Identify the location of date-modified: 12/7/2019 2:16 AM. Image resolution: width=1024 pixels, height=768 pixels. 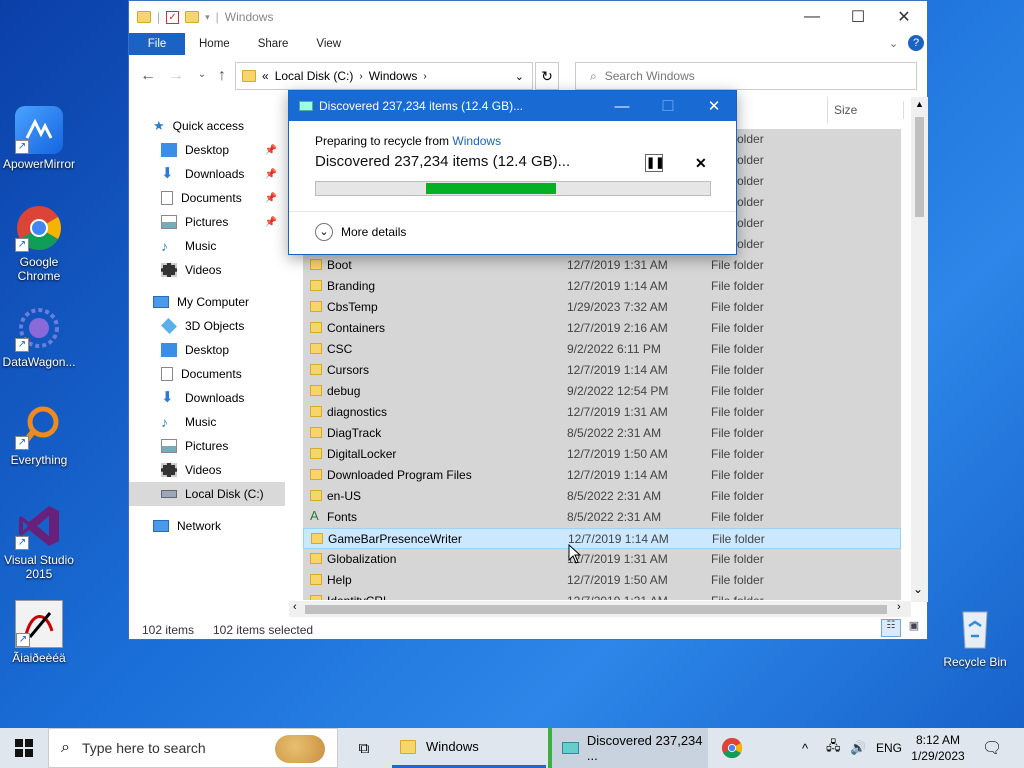
(617, 328).